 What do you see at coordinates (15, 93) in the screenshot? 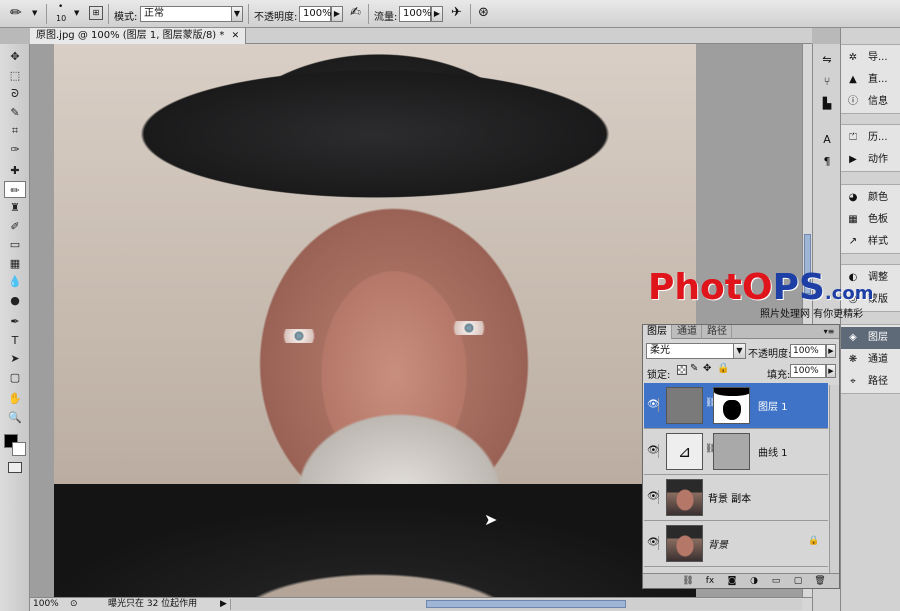
I see `lasso-icon: ᘐ` at bounding box center [15, 93].